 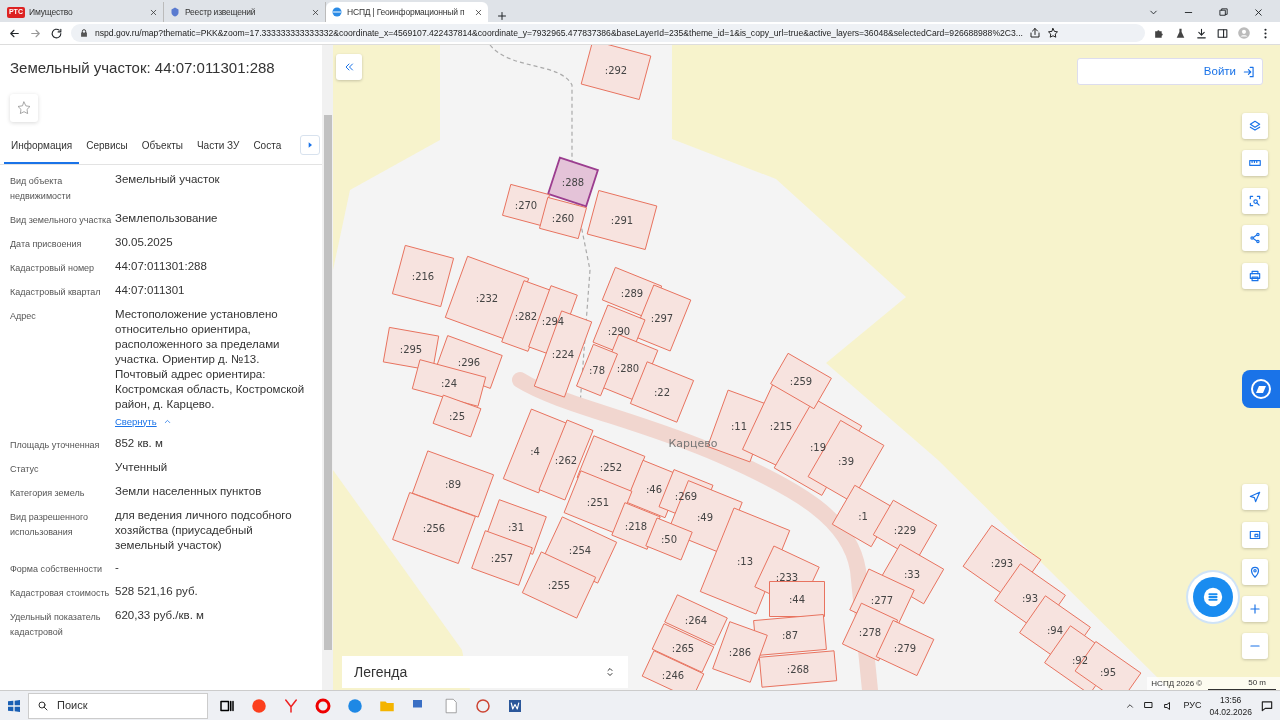 What do you see at coordinates (1223, 12) in the screenshot?
I see `restore-icon` at bounding box center [1223, 12].